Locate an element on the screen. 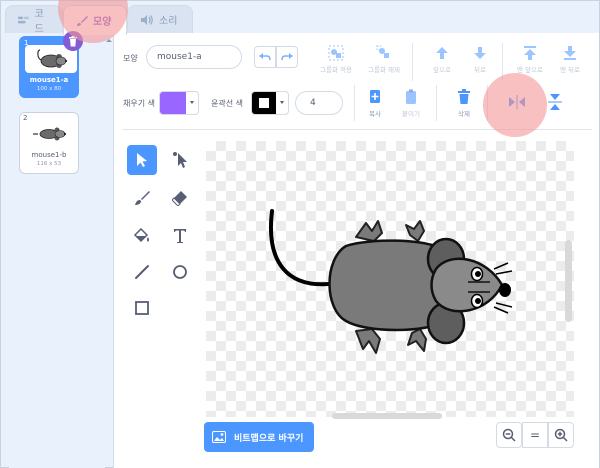 The width and height of the screenshot is (600, 468). delete-costume-button is located at coordinates (73, 41).